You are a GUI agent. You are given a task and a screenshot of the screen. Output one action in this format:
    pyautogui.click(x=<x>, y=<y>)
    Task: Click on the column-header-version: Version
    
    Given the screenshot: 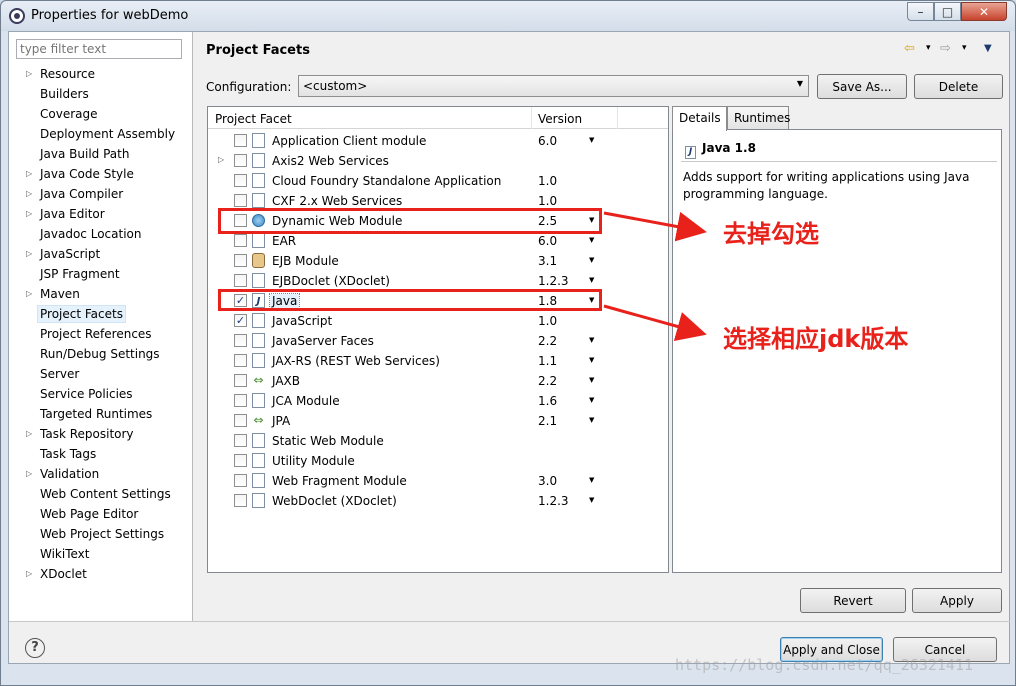 What is the action you would take?
    pyautogui.click(x=560, y=119)
    